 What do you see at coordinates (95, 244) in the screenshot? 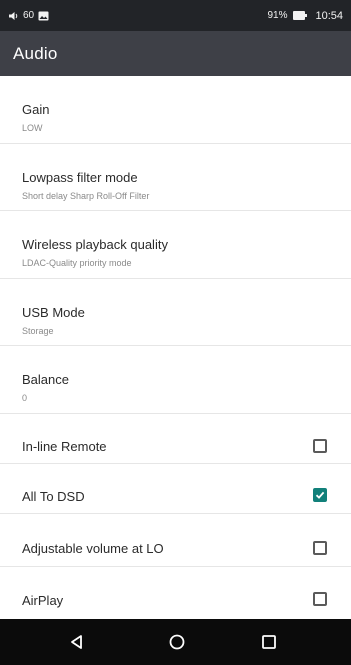
I see `setting-wireless-playback-quality-title: Wireless playback quality` at bounding box center [95, 244].